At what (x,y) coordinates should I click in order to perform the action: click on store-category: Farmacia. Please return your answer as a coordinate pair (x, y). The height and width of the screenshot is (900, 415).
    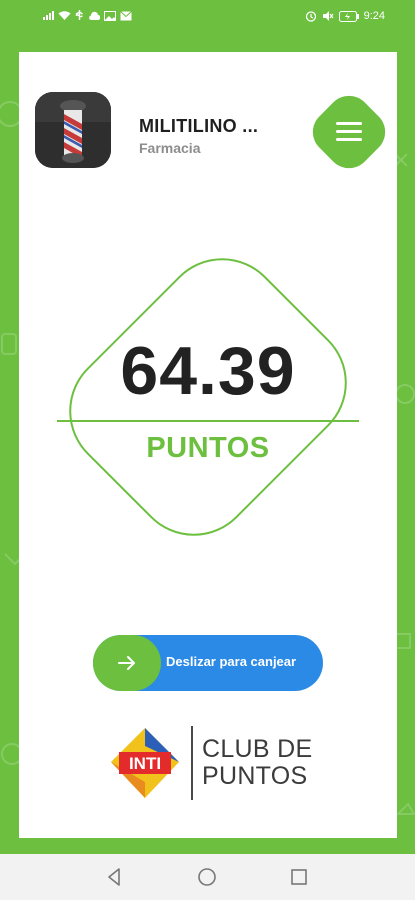
    Looking at the image, I should click on (170, 148).